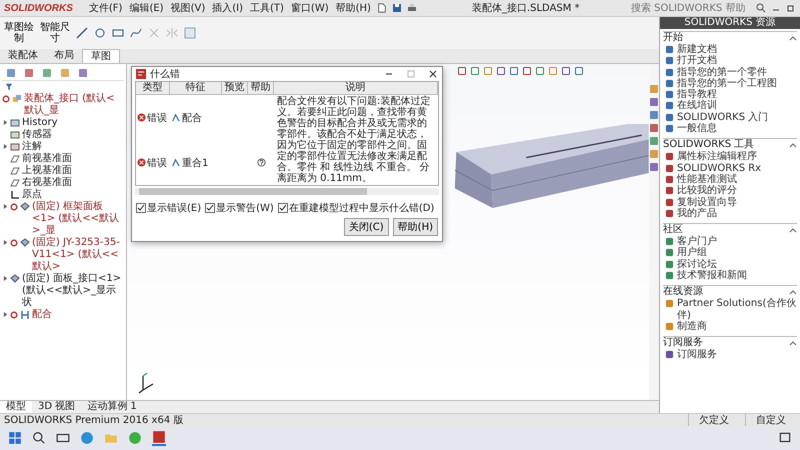  I want to click on tree-item: 注解, so click(32, 147).